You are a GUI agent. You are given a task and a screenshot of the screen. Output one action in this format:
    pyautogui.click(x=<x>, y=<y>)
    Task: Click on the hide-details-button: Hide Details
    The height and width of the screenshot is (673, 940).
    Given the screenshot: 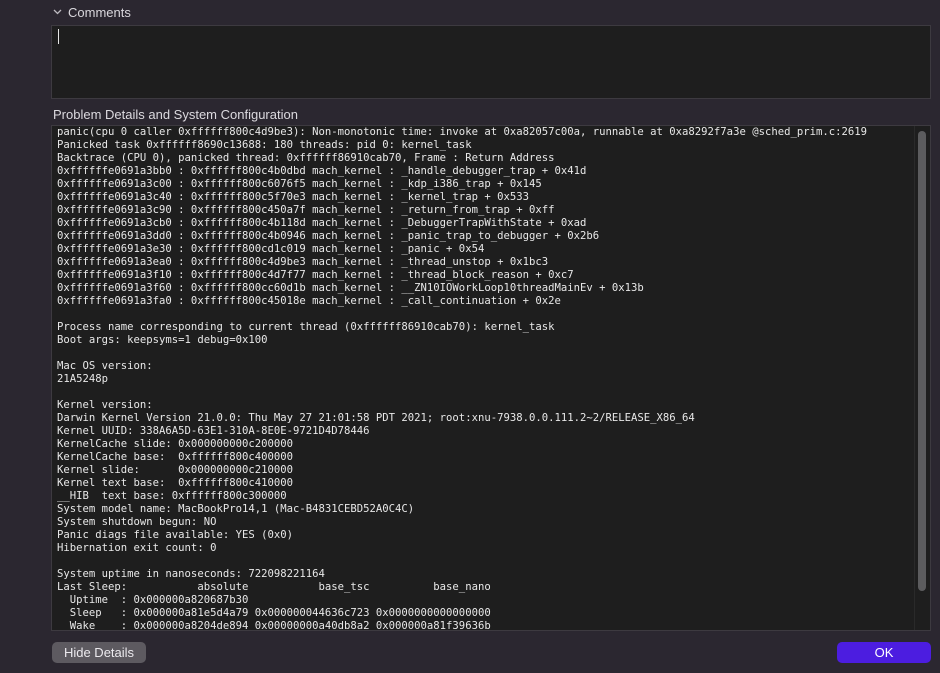 What is the action you would take?
    pyautogui.click(x=99, y=652)
    